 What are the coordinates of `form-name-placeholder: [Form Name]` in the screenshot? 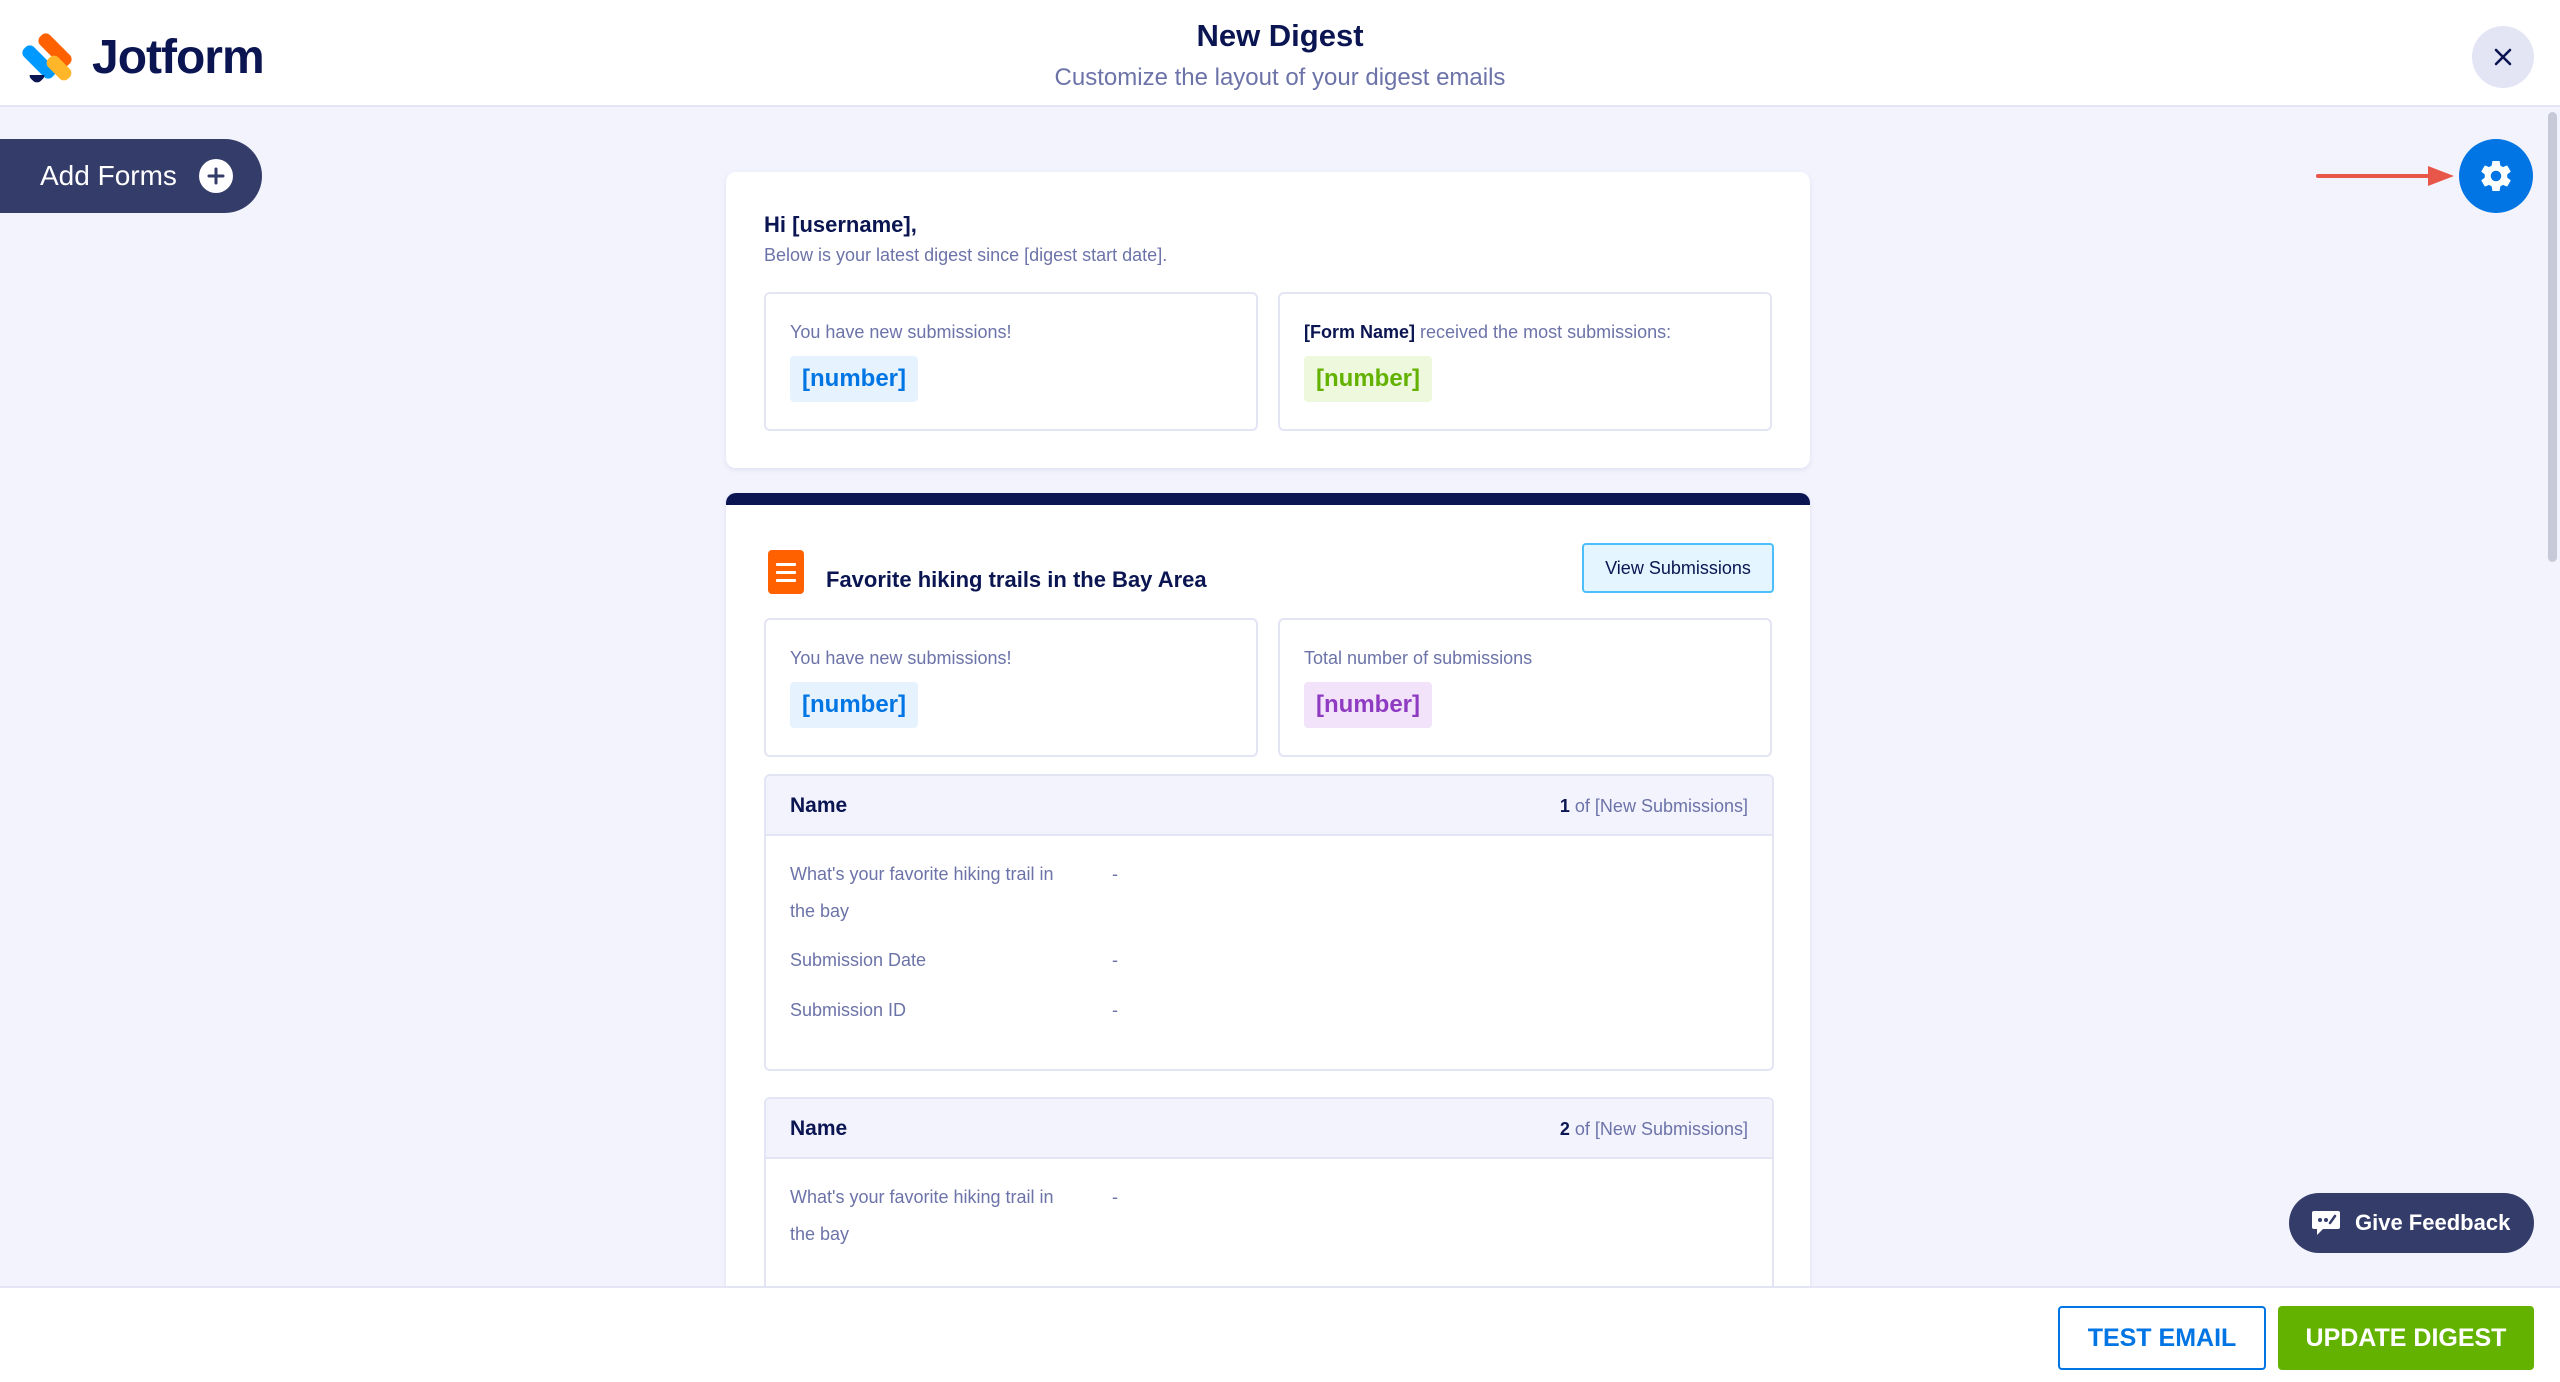 It's located at (1360, 332).